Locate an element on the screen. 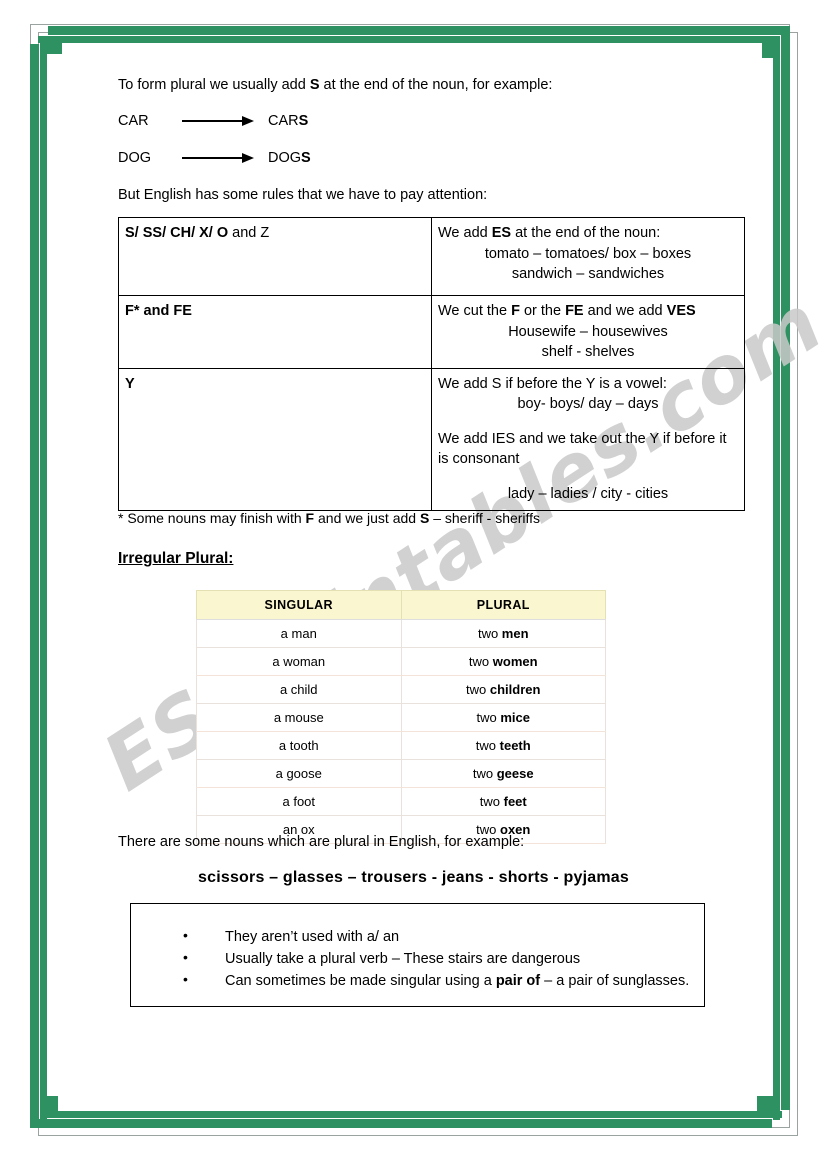  table-row: a goose two geese is located at coordinates (401, 773).